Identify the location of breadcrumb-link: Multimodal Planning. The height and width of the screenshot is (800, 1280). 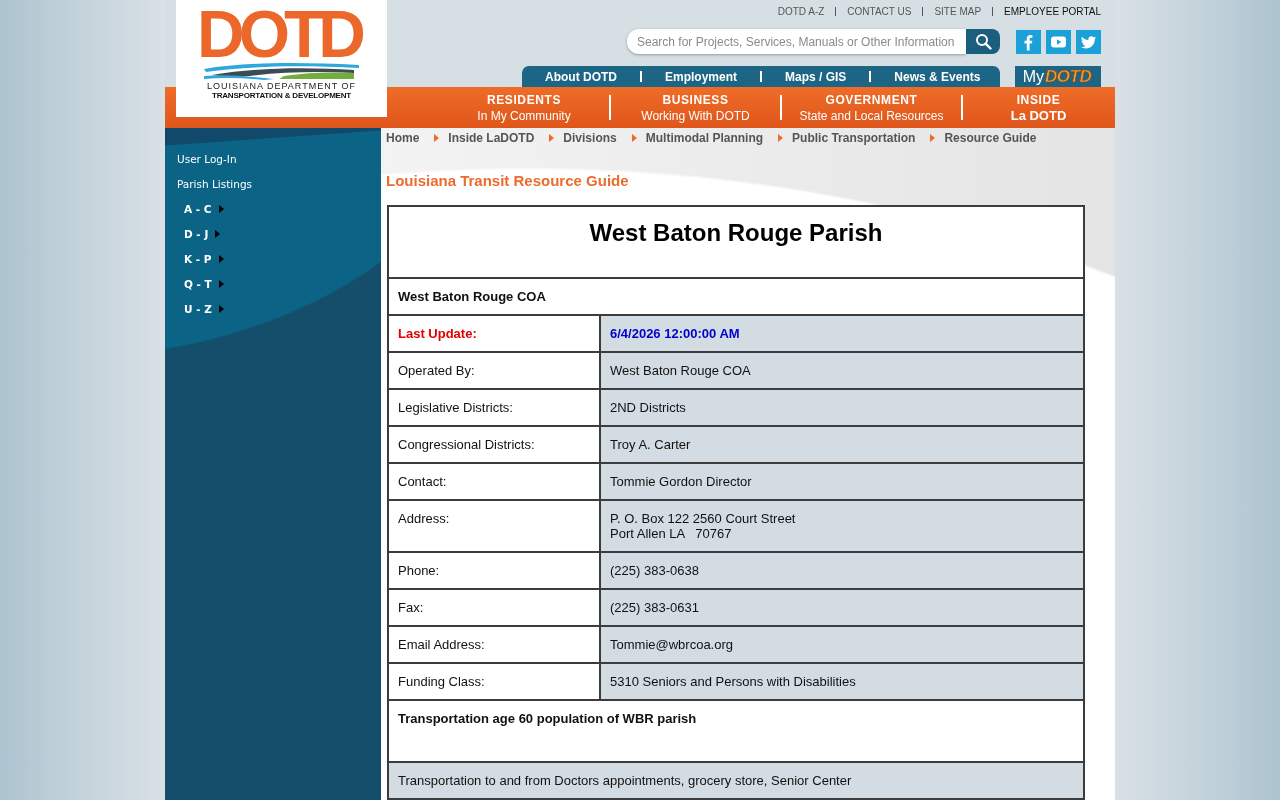
(704, 137).